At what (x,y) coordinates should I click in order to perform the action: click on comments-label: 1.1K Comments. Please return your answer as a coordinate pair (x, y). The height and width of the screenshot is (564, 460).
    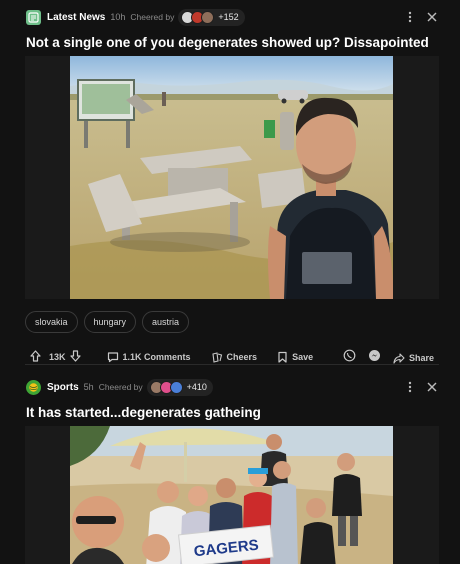
    Looking at the image, I should click on (156, 357).